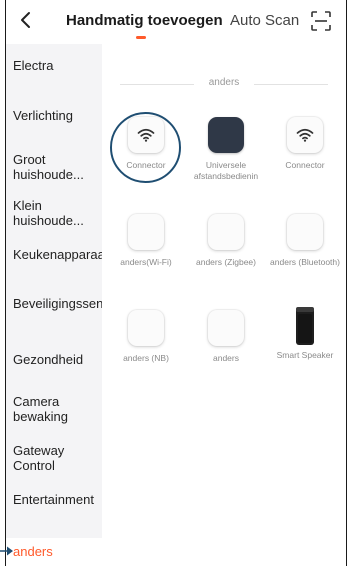 The height and width of the screenshot is (566, 351). Describe the element at coordinates (54, 458) in the screenshot. I see `sidebar-item-gateway-control: Gateway Control` at that location.